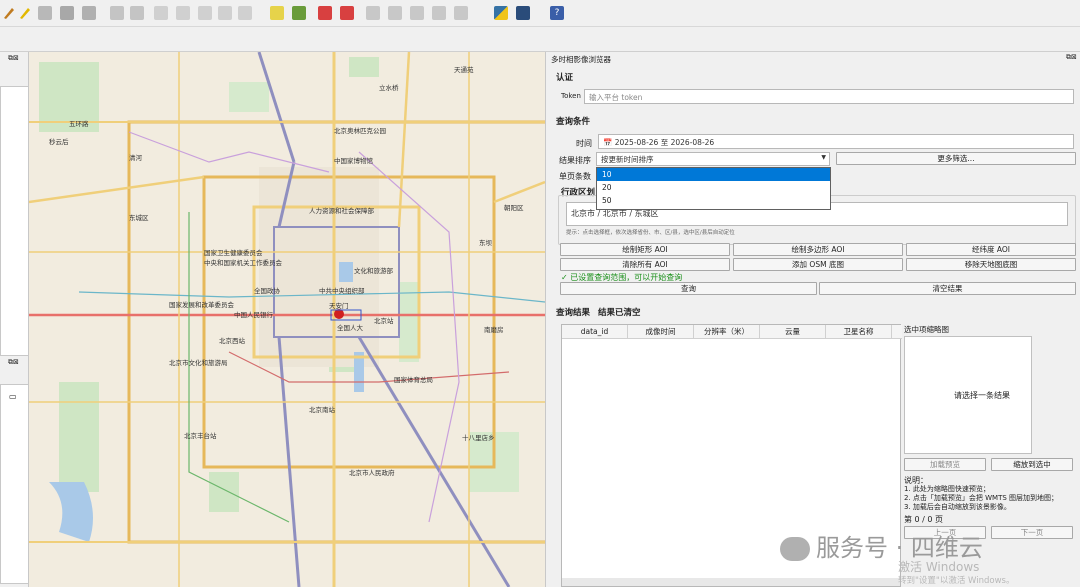  I want to click on map-label: 北京市文化和旅游局, so click(198, 363).